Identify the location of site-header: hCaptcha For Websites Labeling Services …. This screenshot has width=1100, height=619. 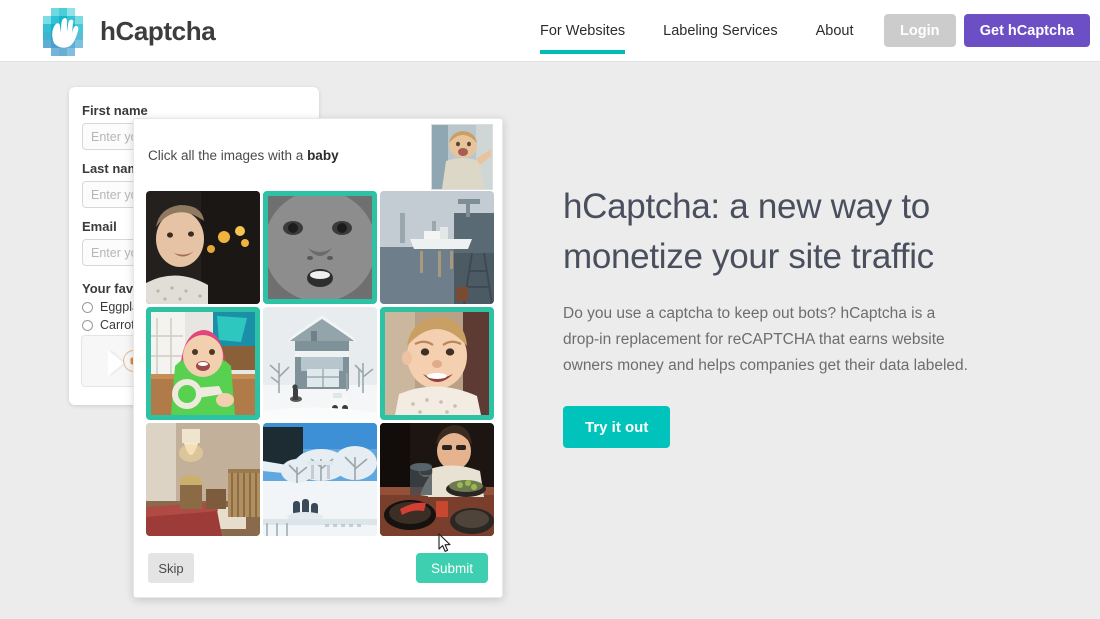
(550, 31).